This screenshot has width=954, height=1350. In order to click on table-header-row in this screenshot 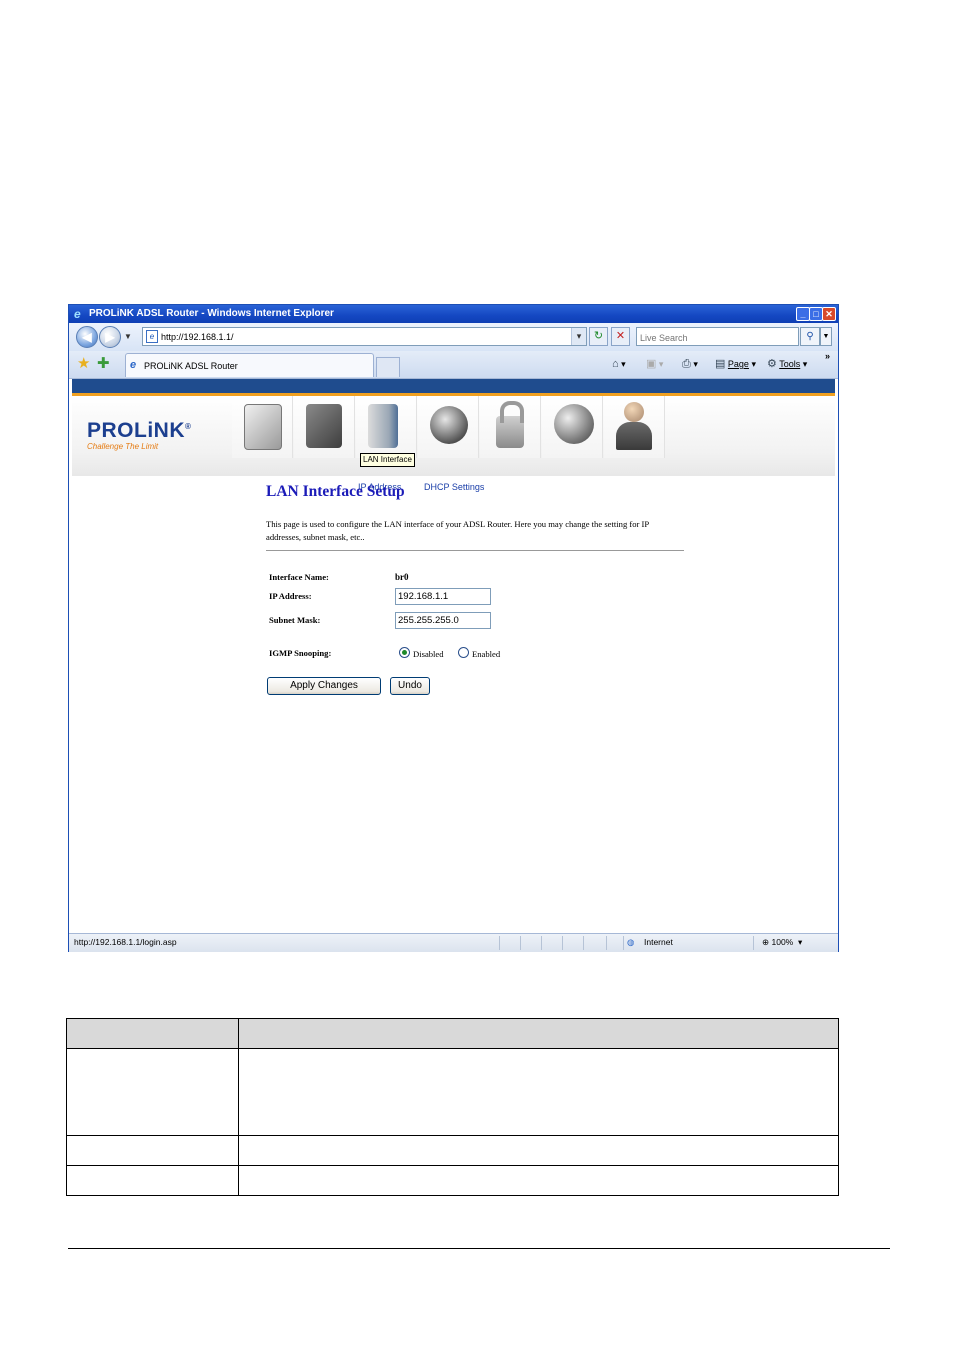, I will do `click(452, 1033)`.